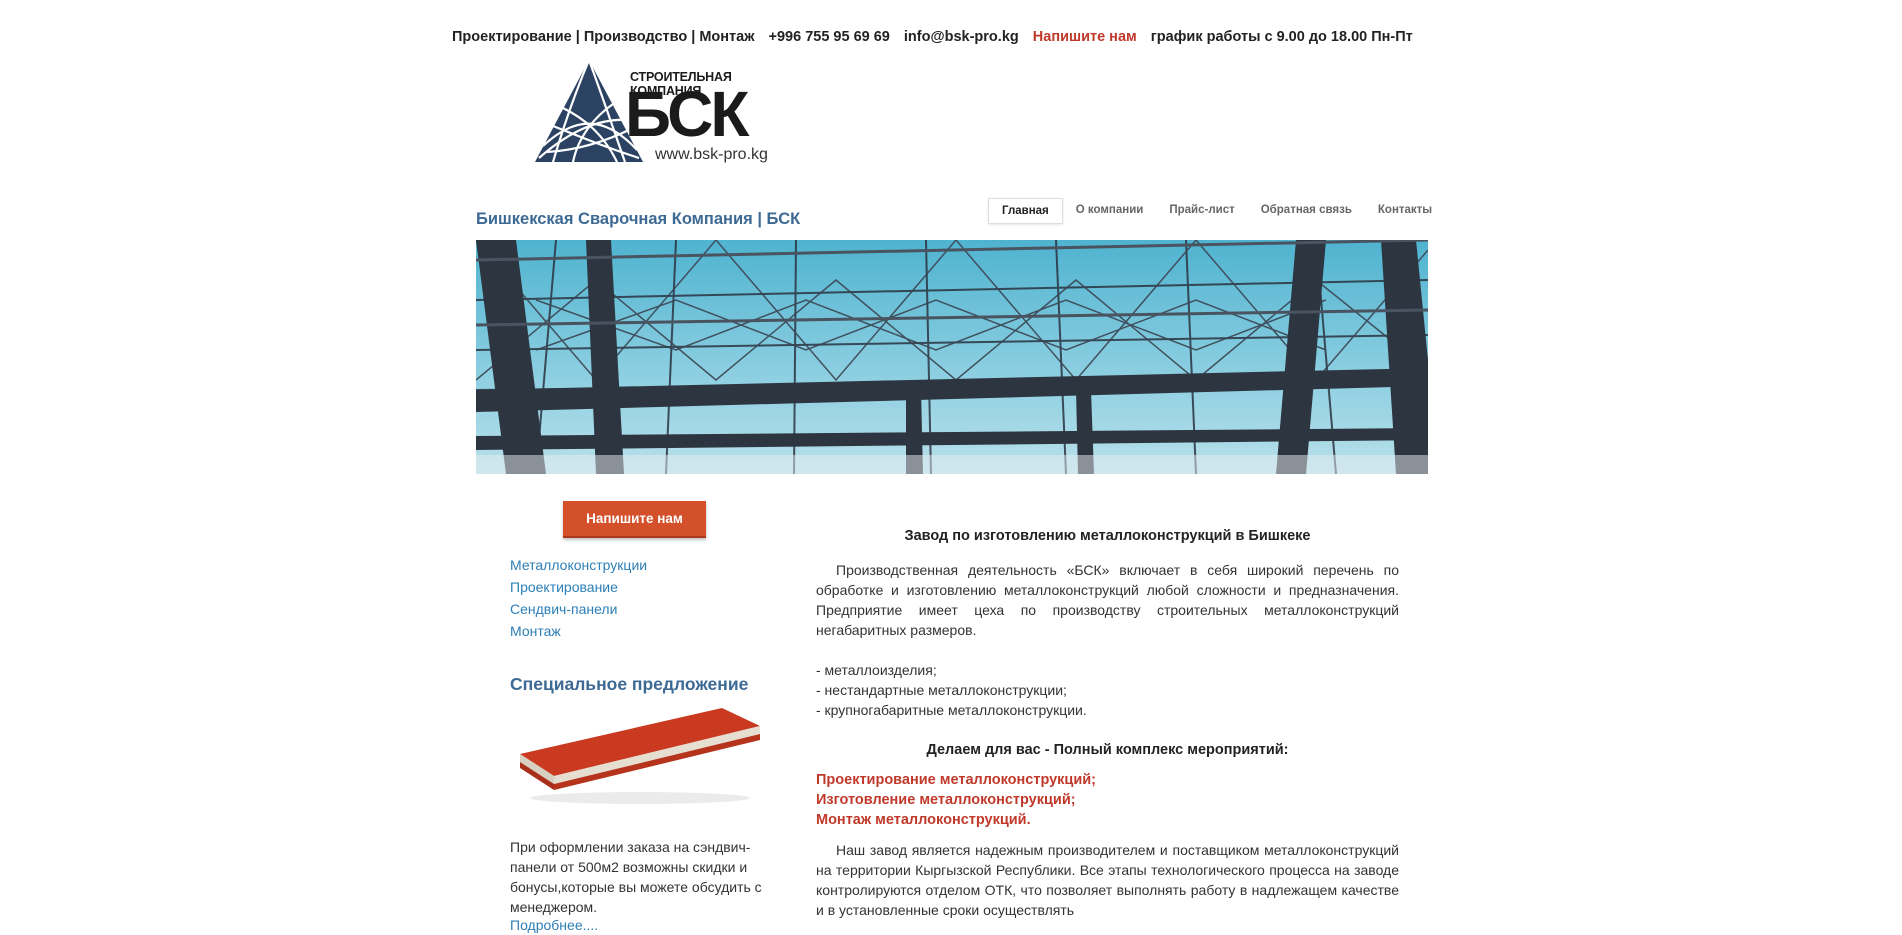  Describe the element at coordinates (578, 631) in the screenshot. I see `sidebar-item-installation: Монтаж` at that location.